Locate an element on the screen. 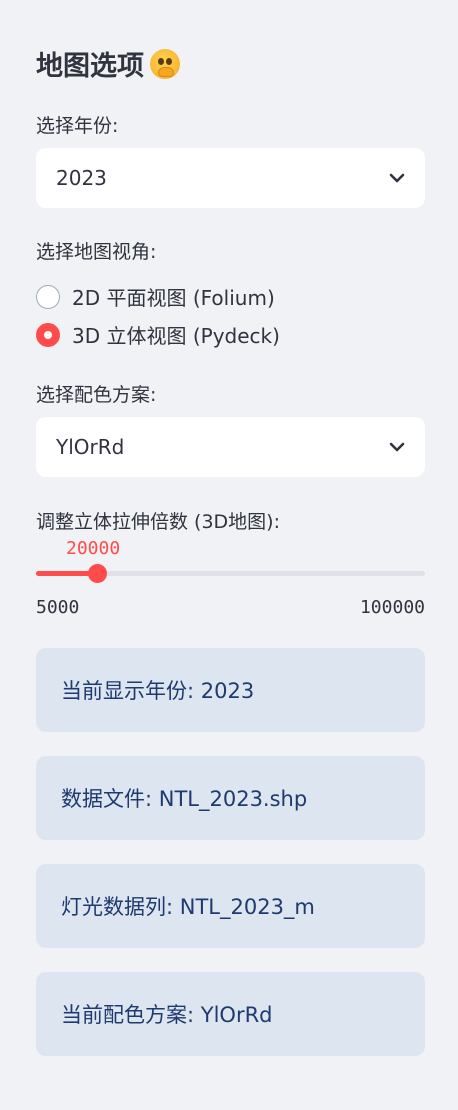  radio-option-3d-label: 3D 立体视图 (Pydeck) is located at coordinates (176, 336).